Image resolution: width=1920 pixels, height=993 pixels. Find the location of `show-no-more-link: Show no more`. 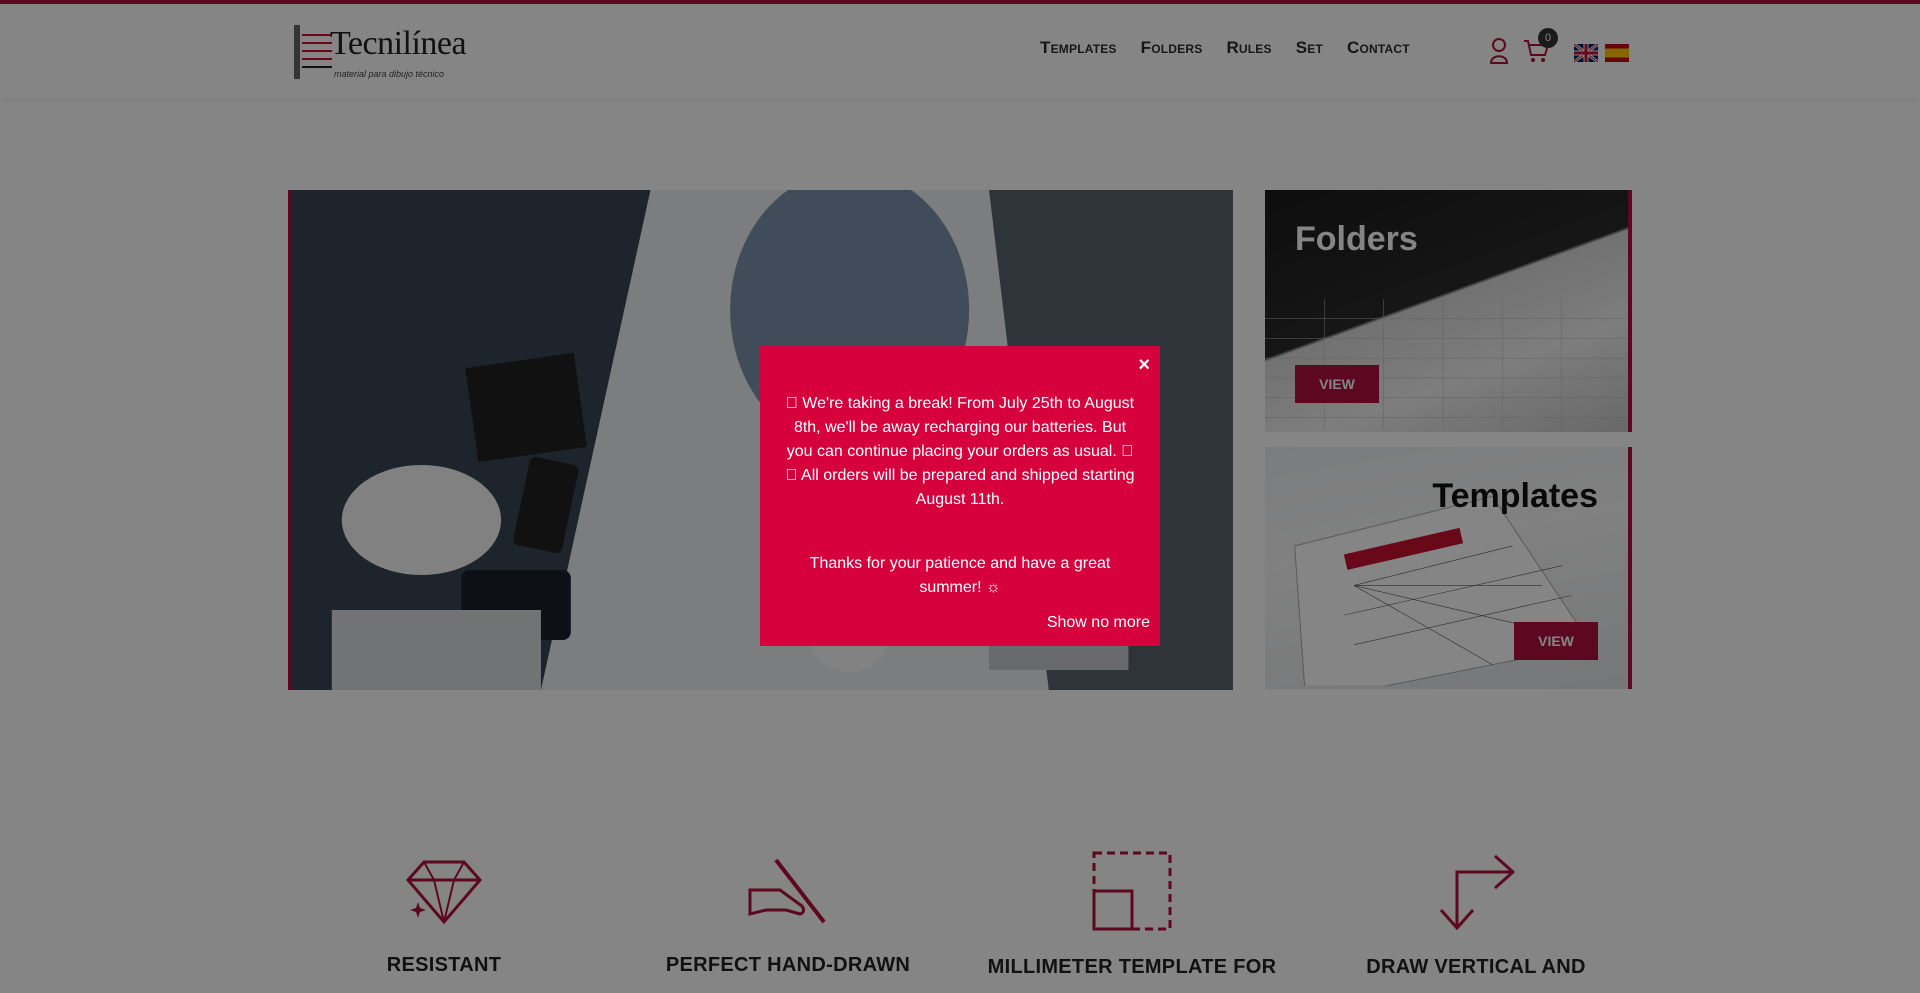

show-no-more-link: Show no more is located at coordinates (1098, 623).